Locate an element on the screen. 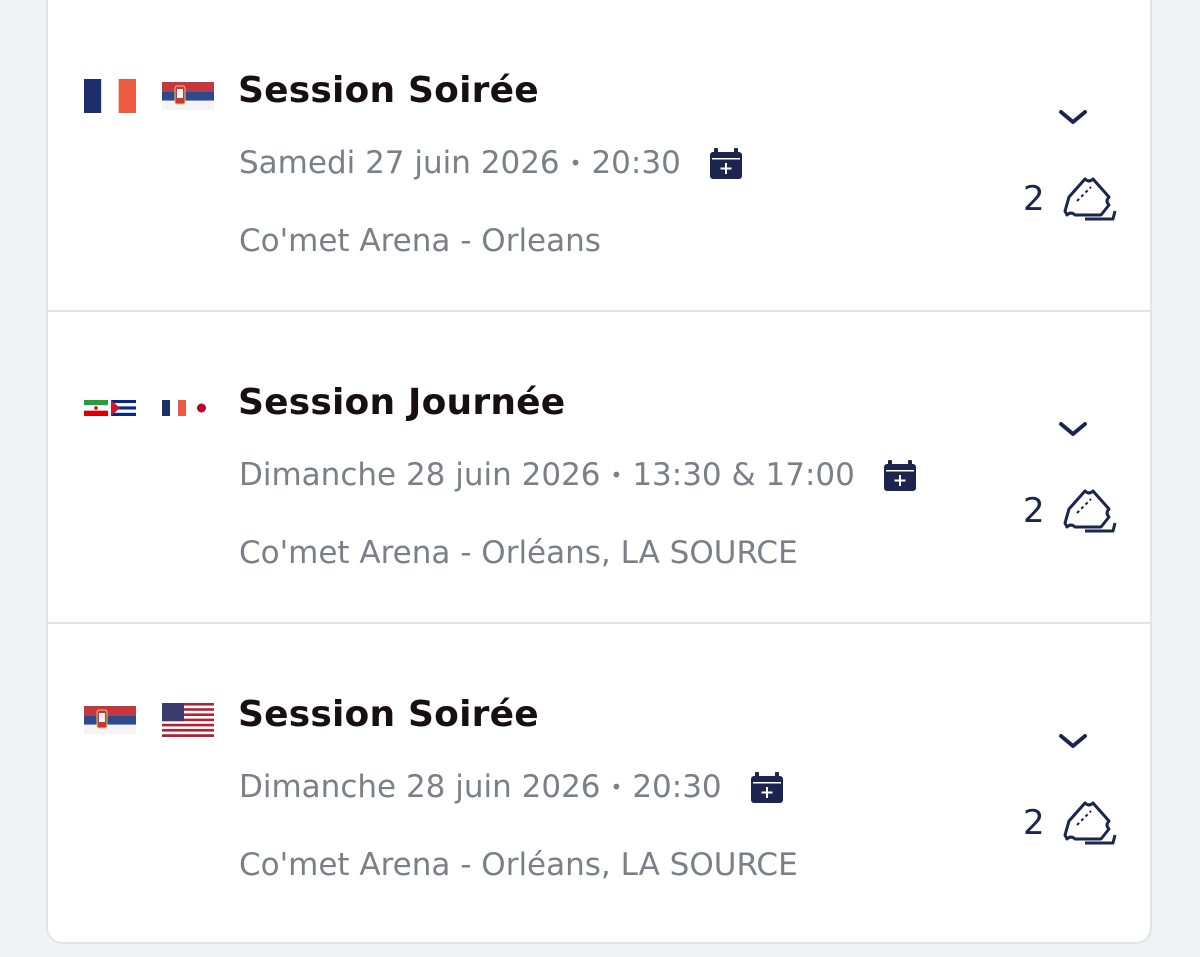 This screenshot has width=1200, height=957. iran-cuba-flags is located at coordinates (110, 408).